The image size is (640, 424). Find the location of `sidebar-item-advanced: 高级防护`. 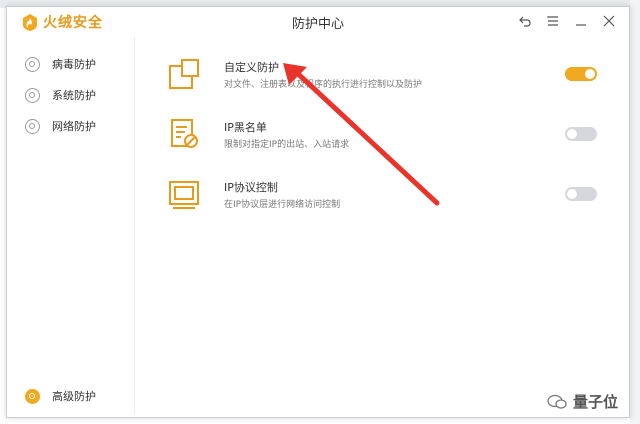

sidebar-item-advanced: 高级防护 is located at coordinates (60, 396).